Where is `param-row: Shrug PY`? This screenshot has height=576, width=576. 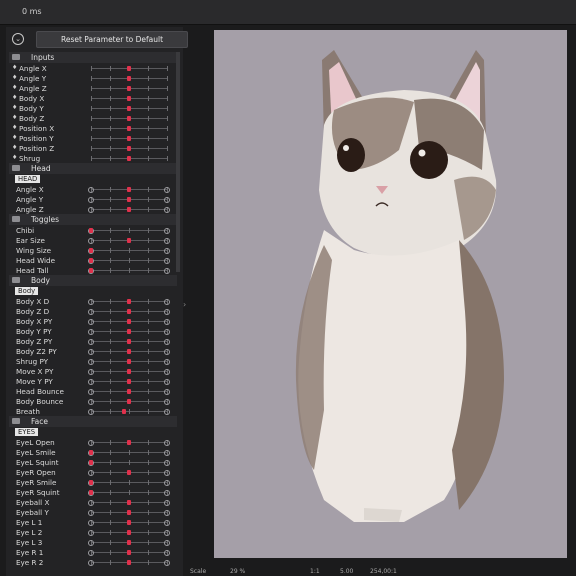 param-row: Shrug PY is located at coordinates (93, 361).